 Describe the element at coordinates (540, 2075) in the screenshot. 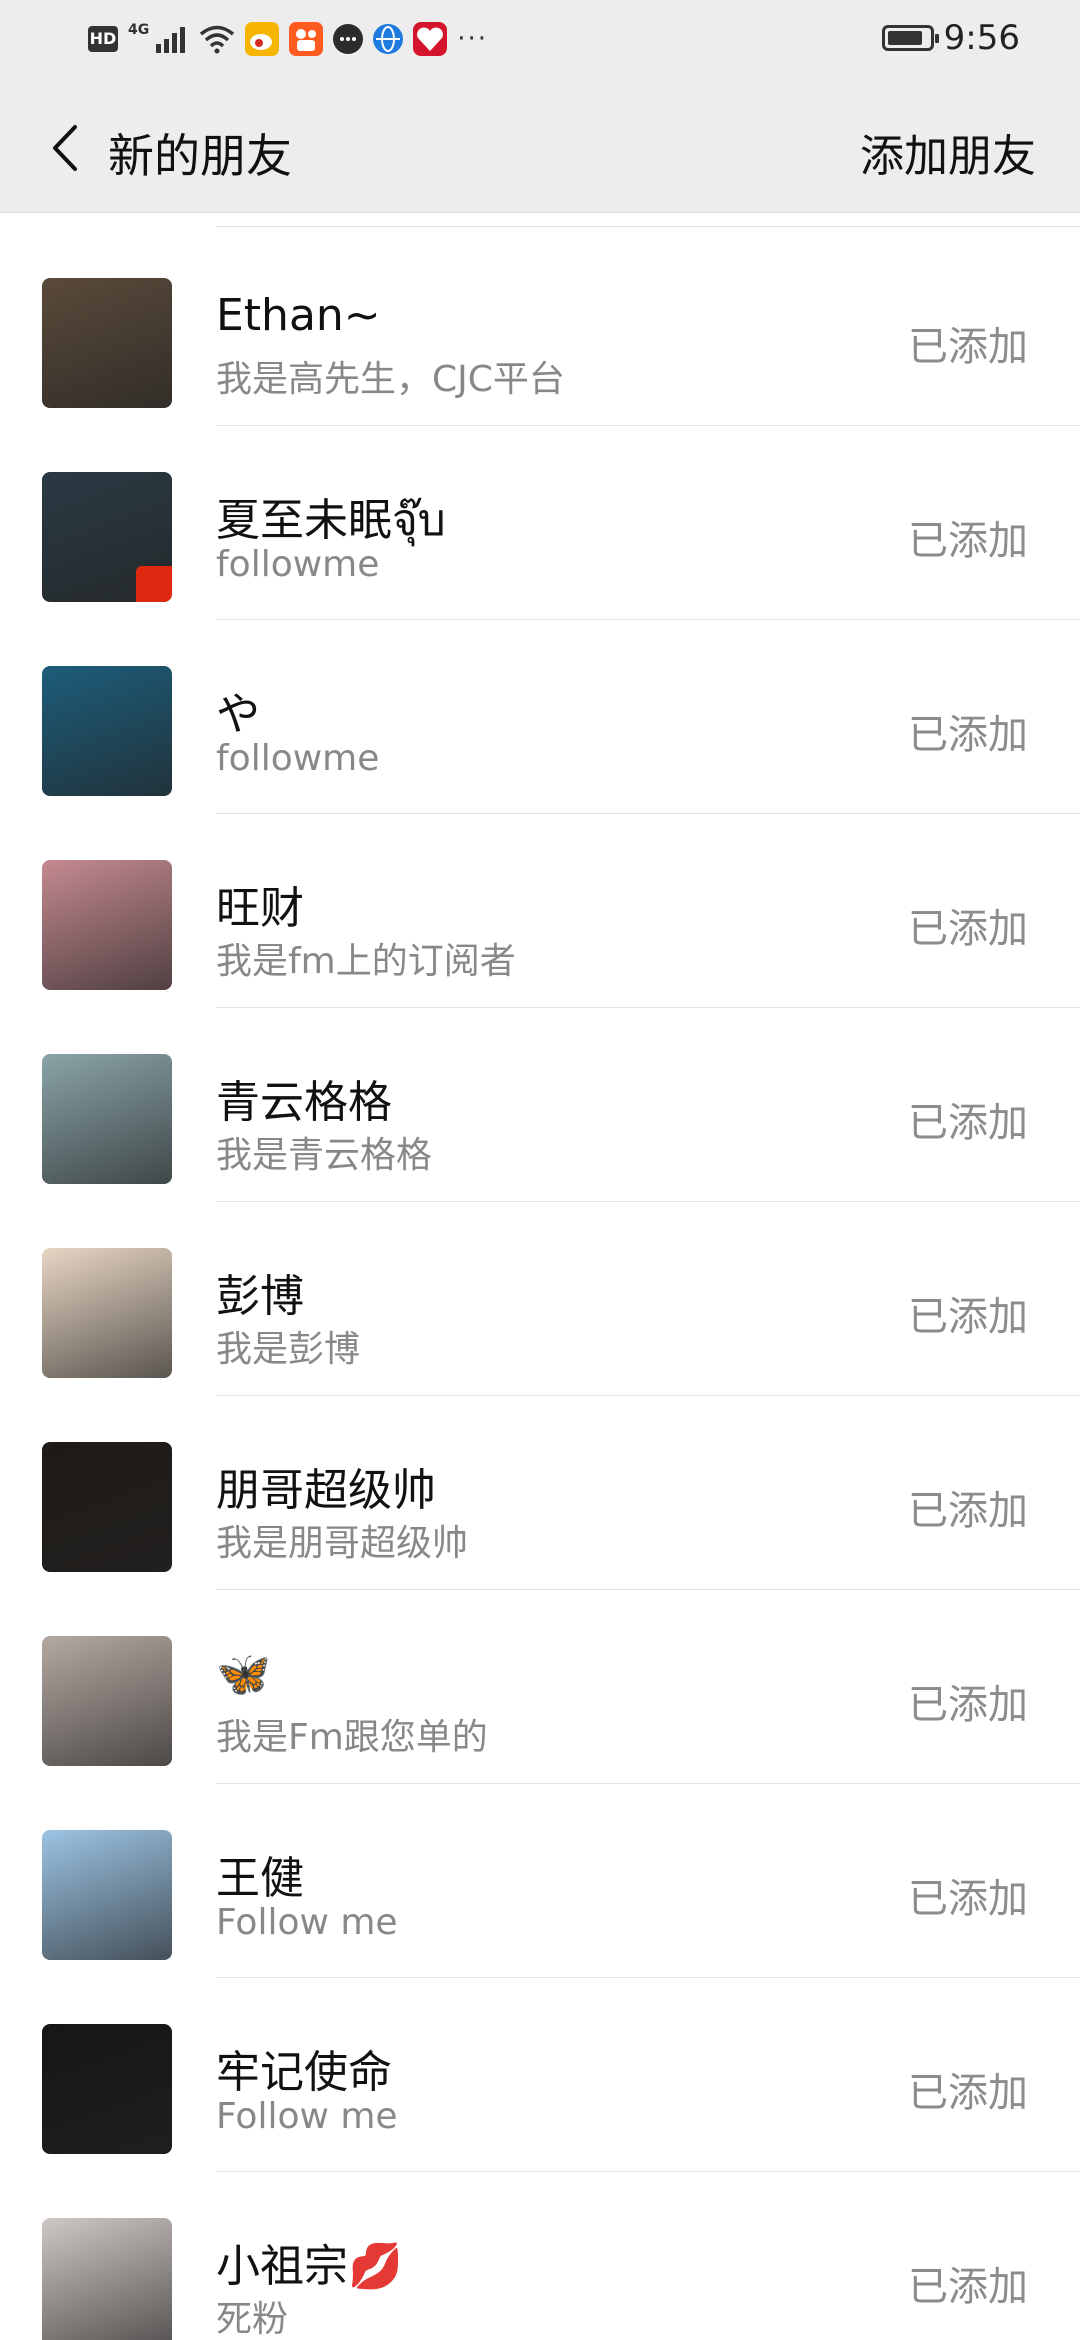

I see `friend-row: 牢记使命 Follow me 已添加` at that location.